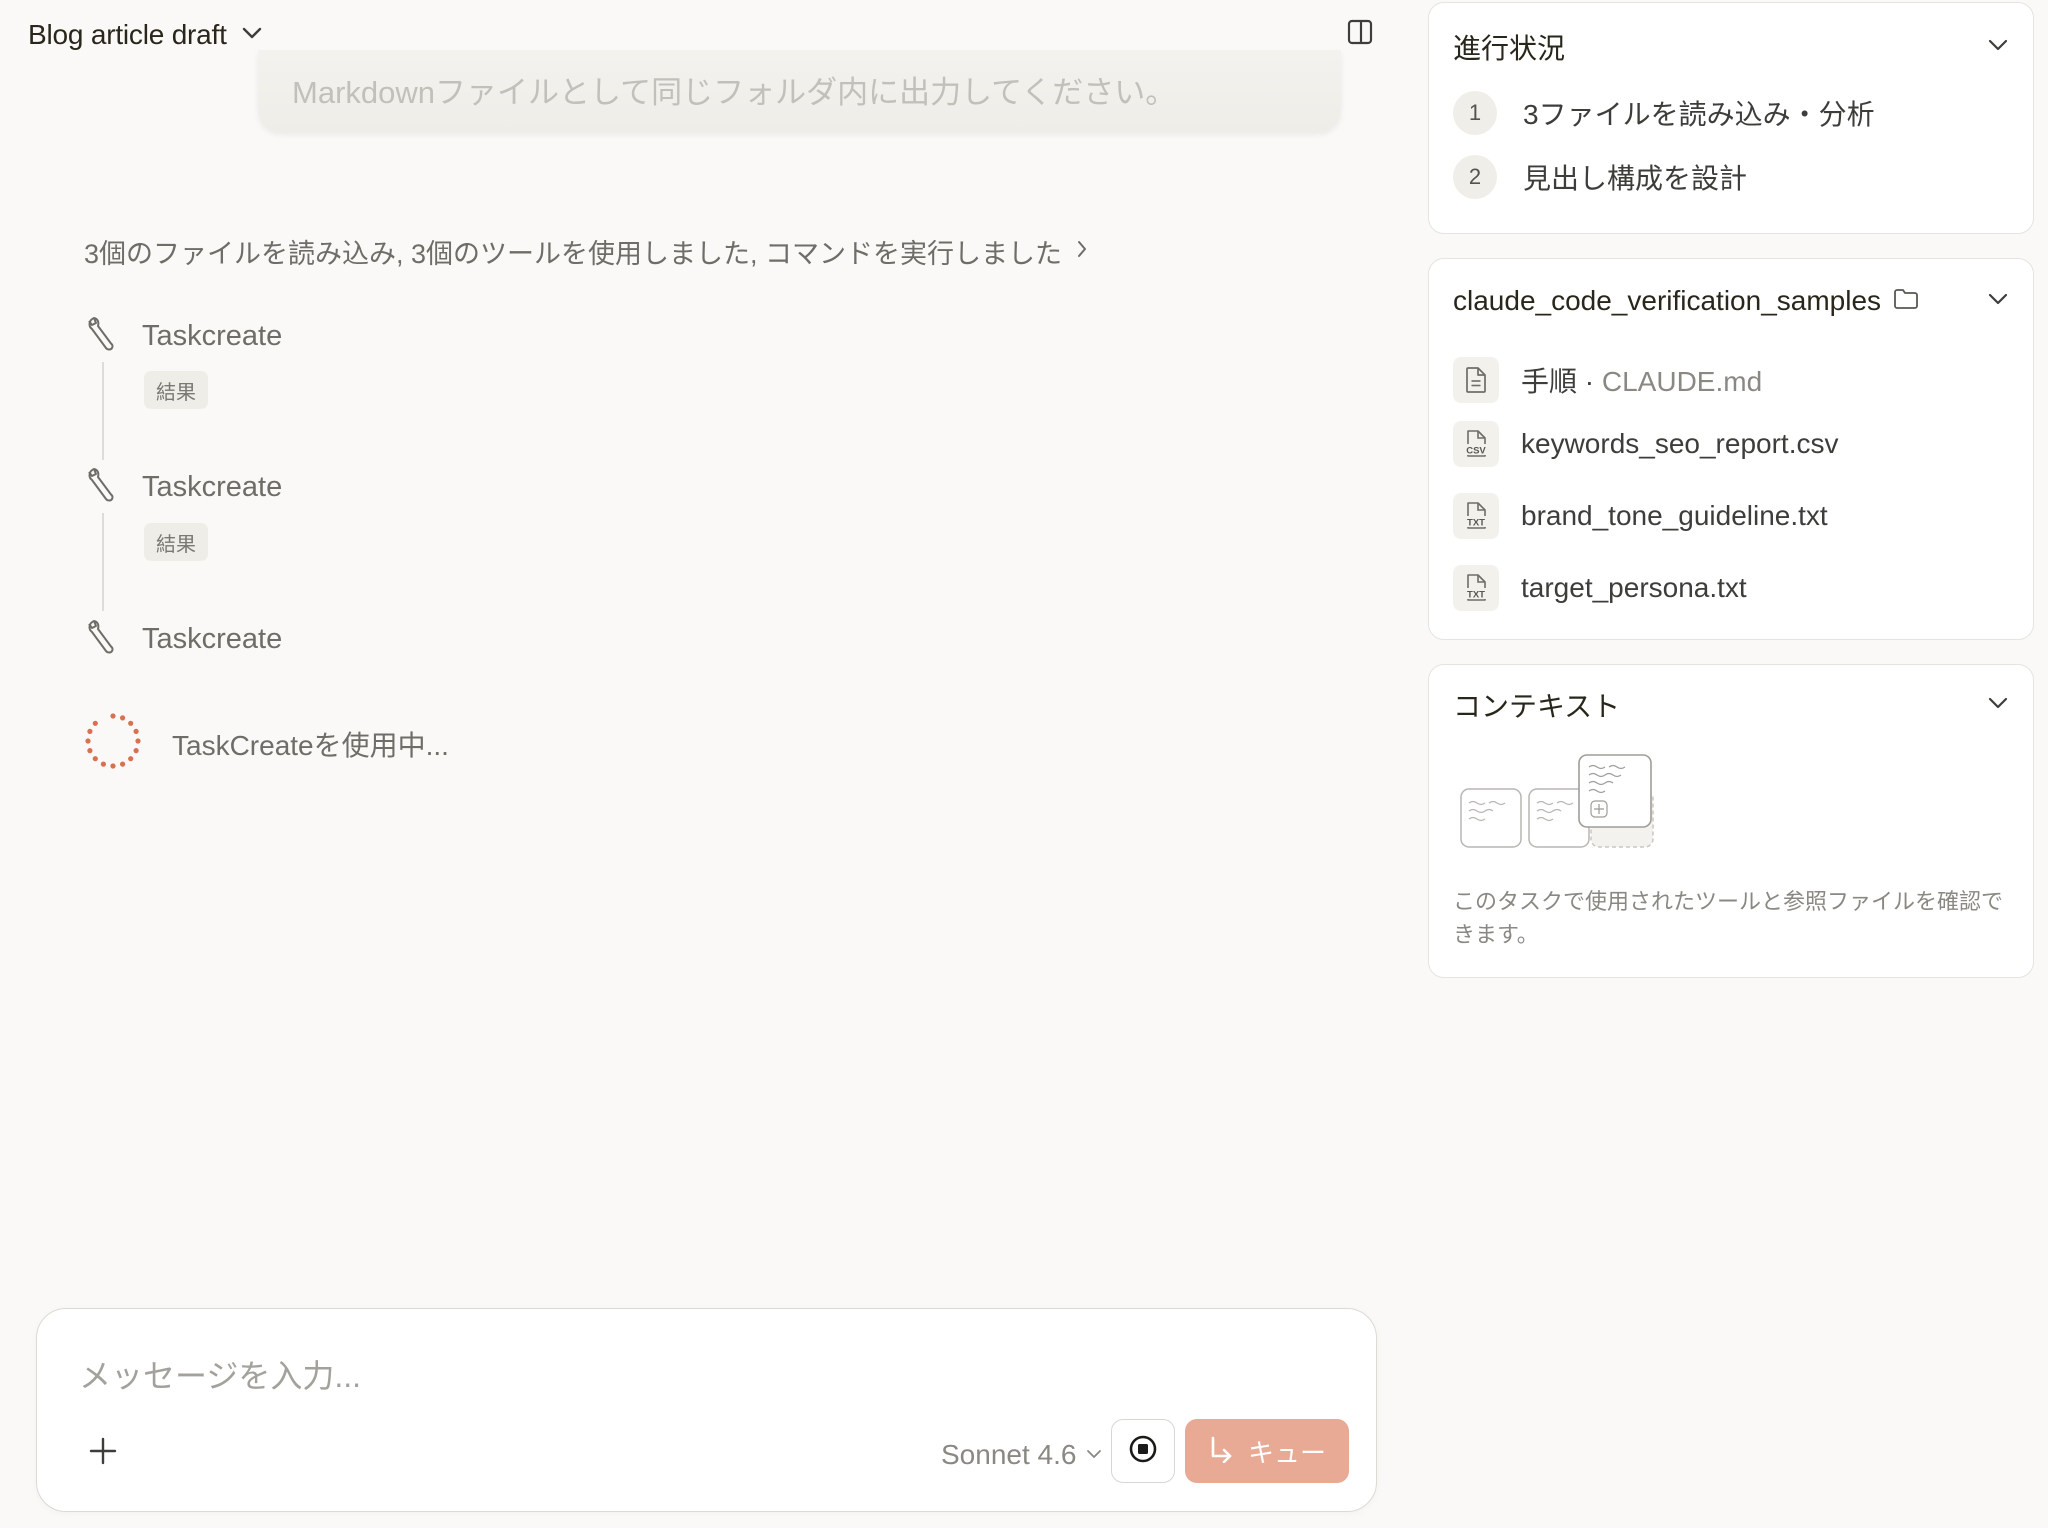  I want to click on file-item: TXT target_persona.txt, so click(1600, 588).